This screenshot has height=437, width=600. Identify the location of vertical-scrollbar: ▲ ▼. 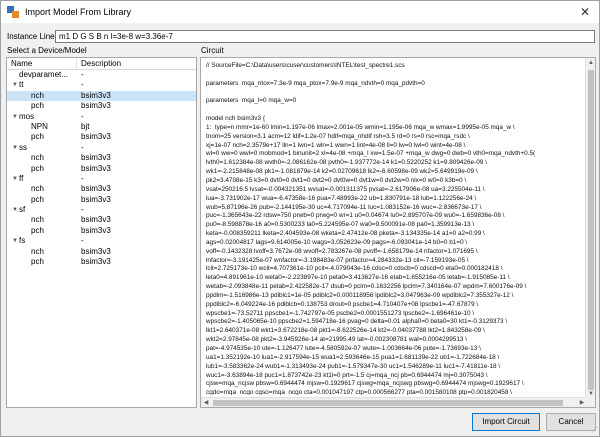
(590, 228).